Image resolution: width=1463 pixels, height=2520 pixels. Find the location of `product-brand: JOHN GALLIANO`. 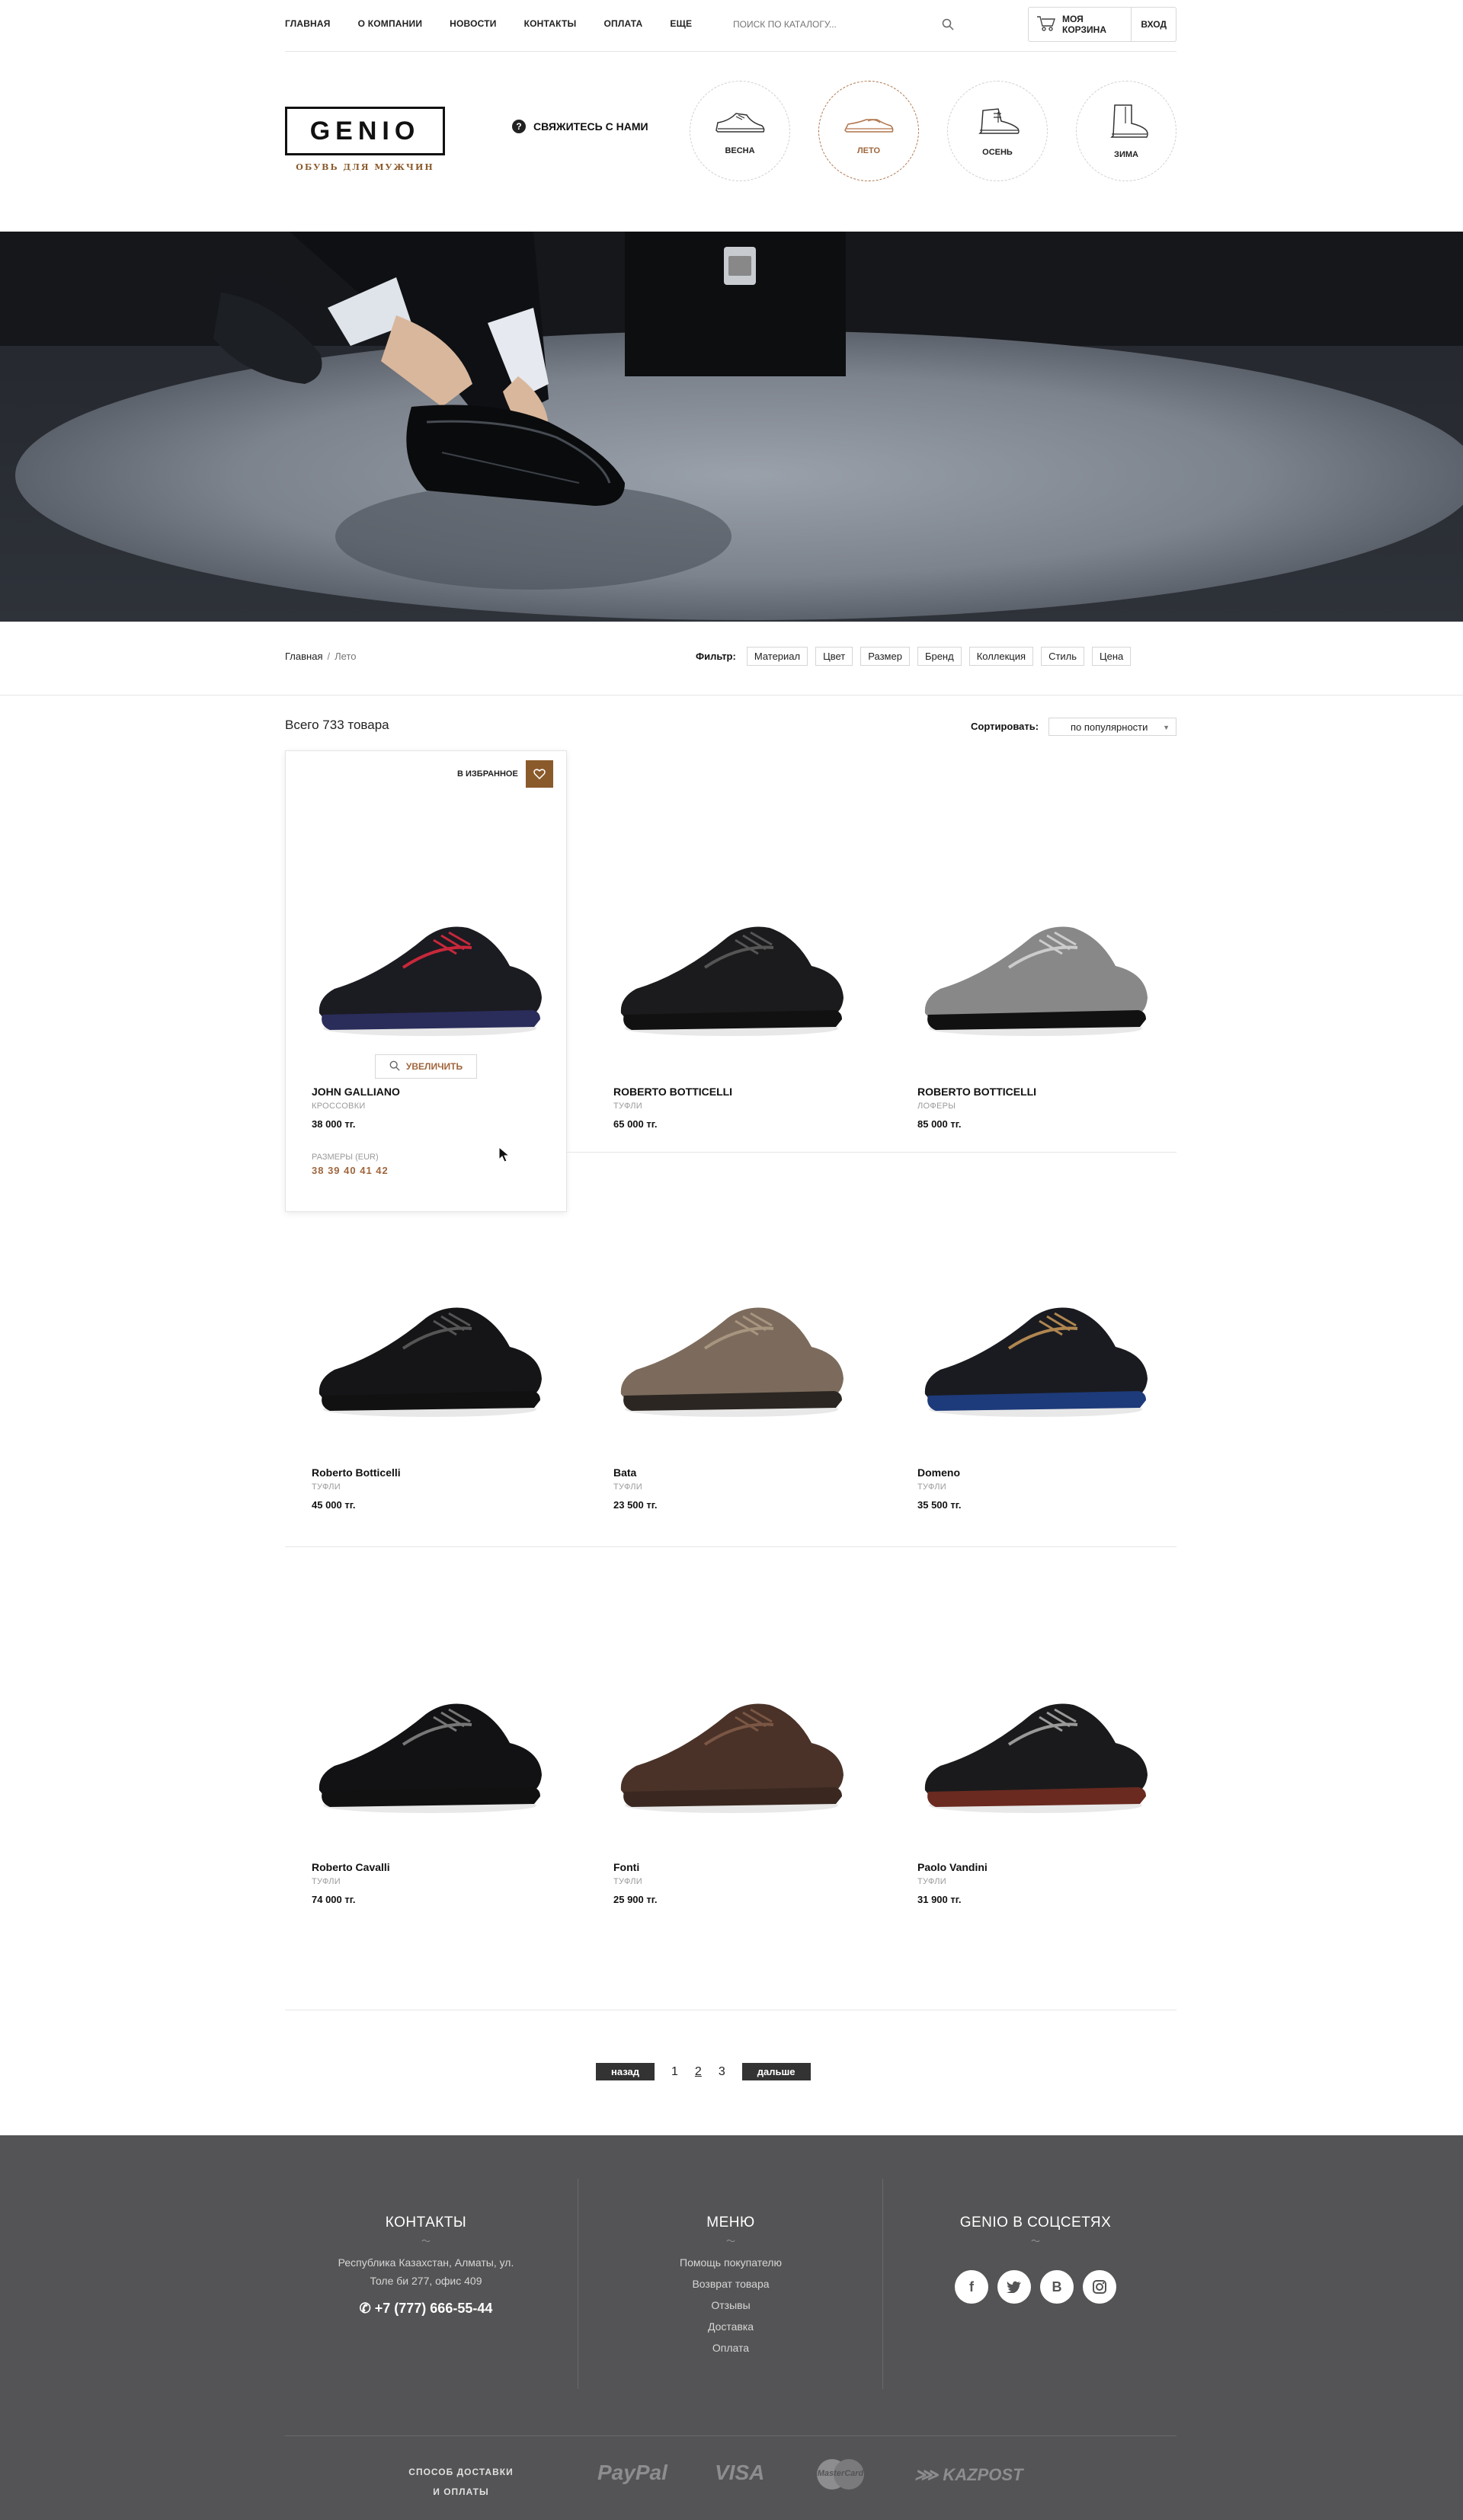

product-brand: JOHN GALLIANO is located at coordinates (438, 1092).